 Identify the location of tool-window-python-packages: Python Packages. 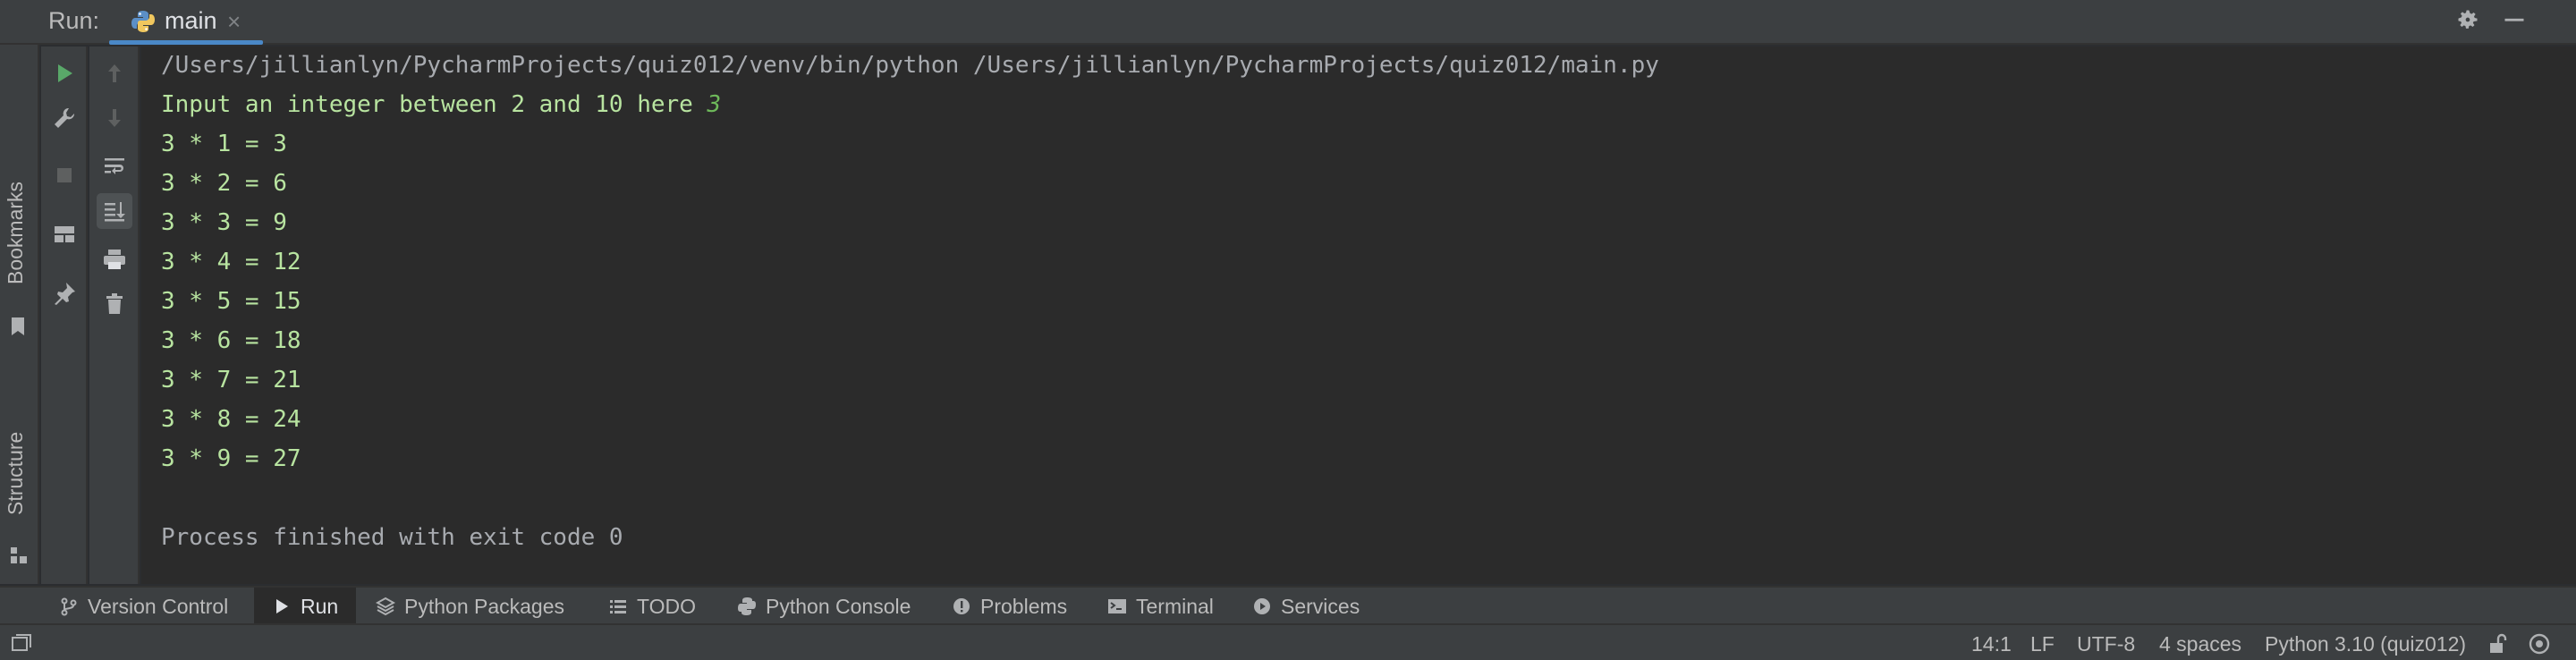
(470, 606).